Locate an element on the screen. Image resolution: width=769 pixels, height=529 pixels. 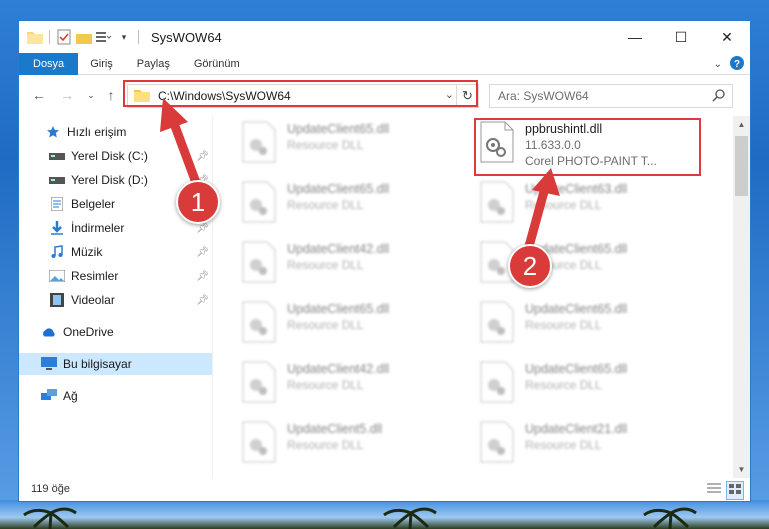
scroll-up-icon: ▲ is located at coordinates (741, 124).